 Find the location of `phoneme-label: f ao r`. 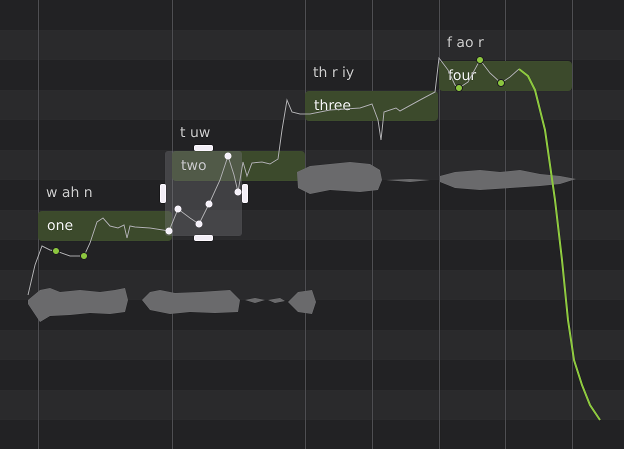

phoneme-label: f ao r is located at coordinates (465, 43).